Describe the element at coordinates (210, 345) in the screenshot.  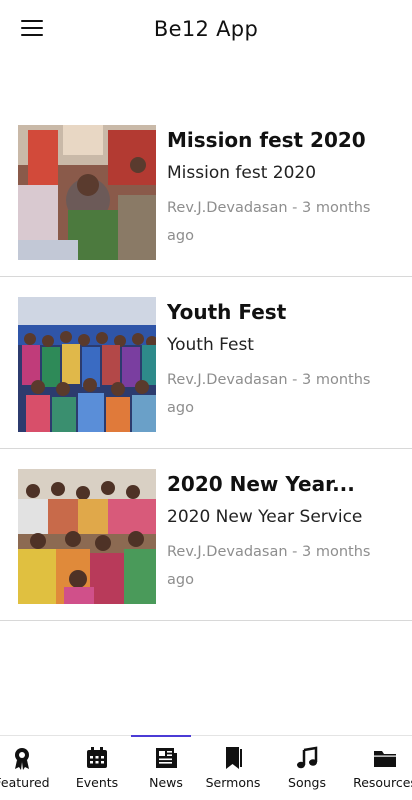
I see `card-subtitle: Youth Fest` at that location.